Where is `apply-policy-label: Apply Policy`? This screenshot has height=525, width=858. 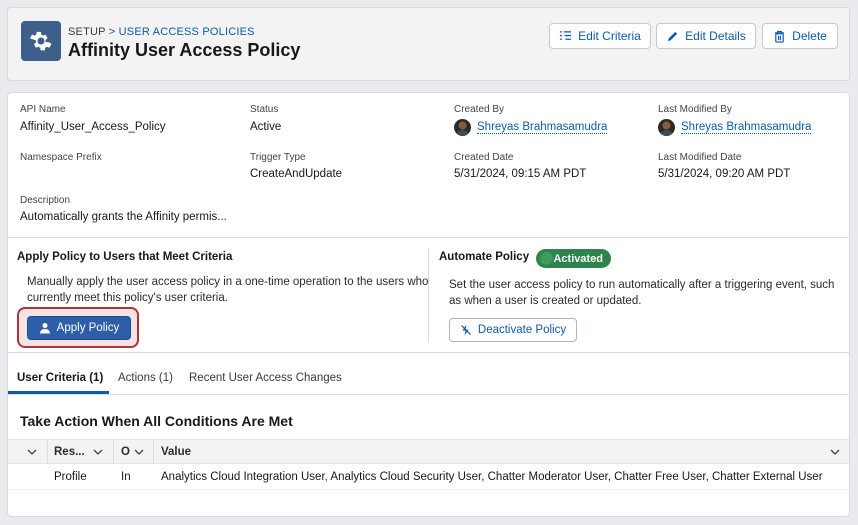
apply-policy-label: Apply Policy is located at coordinates (88, 328).